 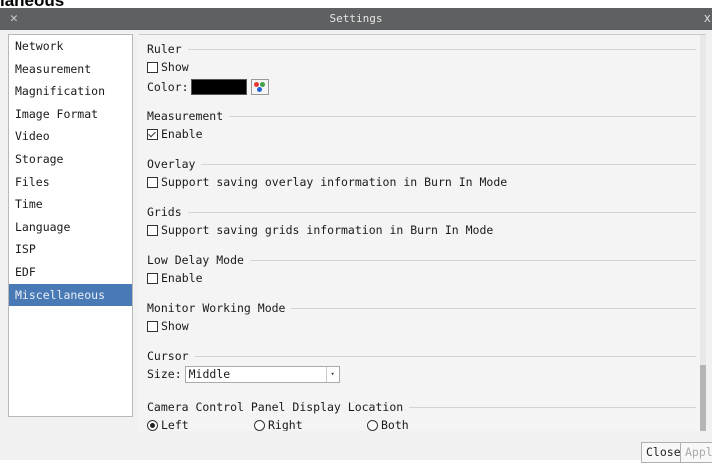 I want to click on sidebar-item-isp: ISP, so click(x=70, y=249).